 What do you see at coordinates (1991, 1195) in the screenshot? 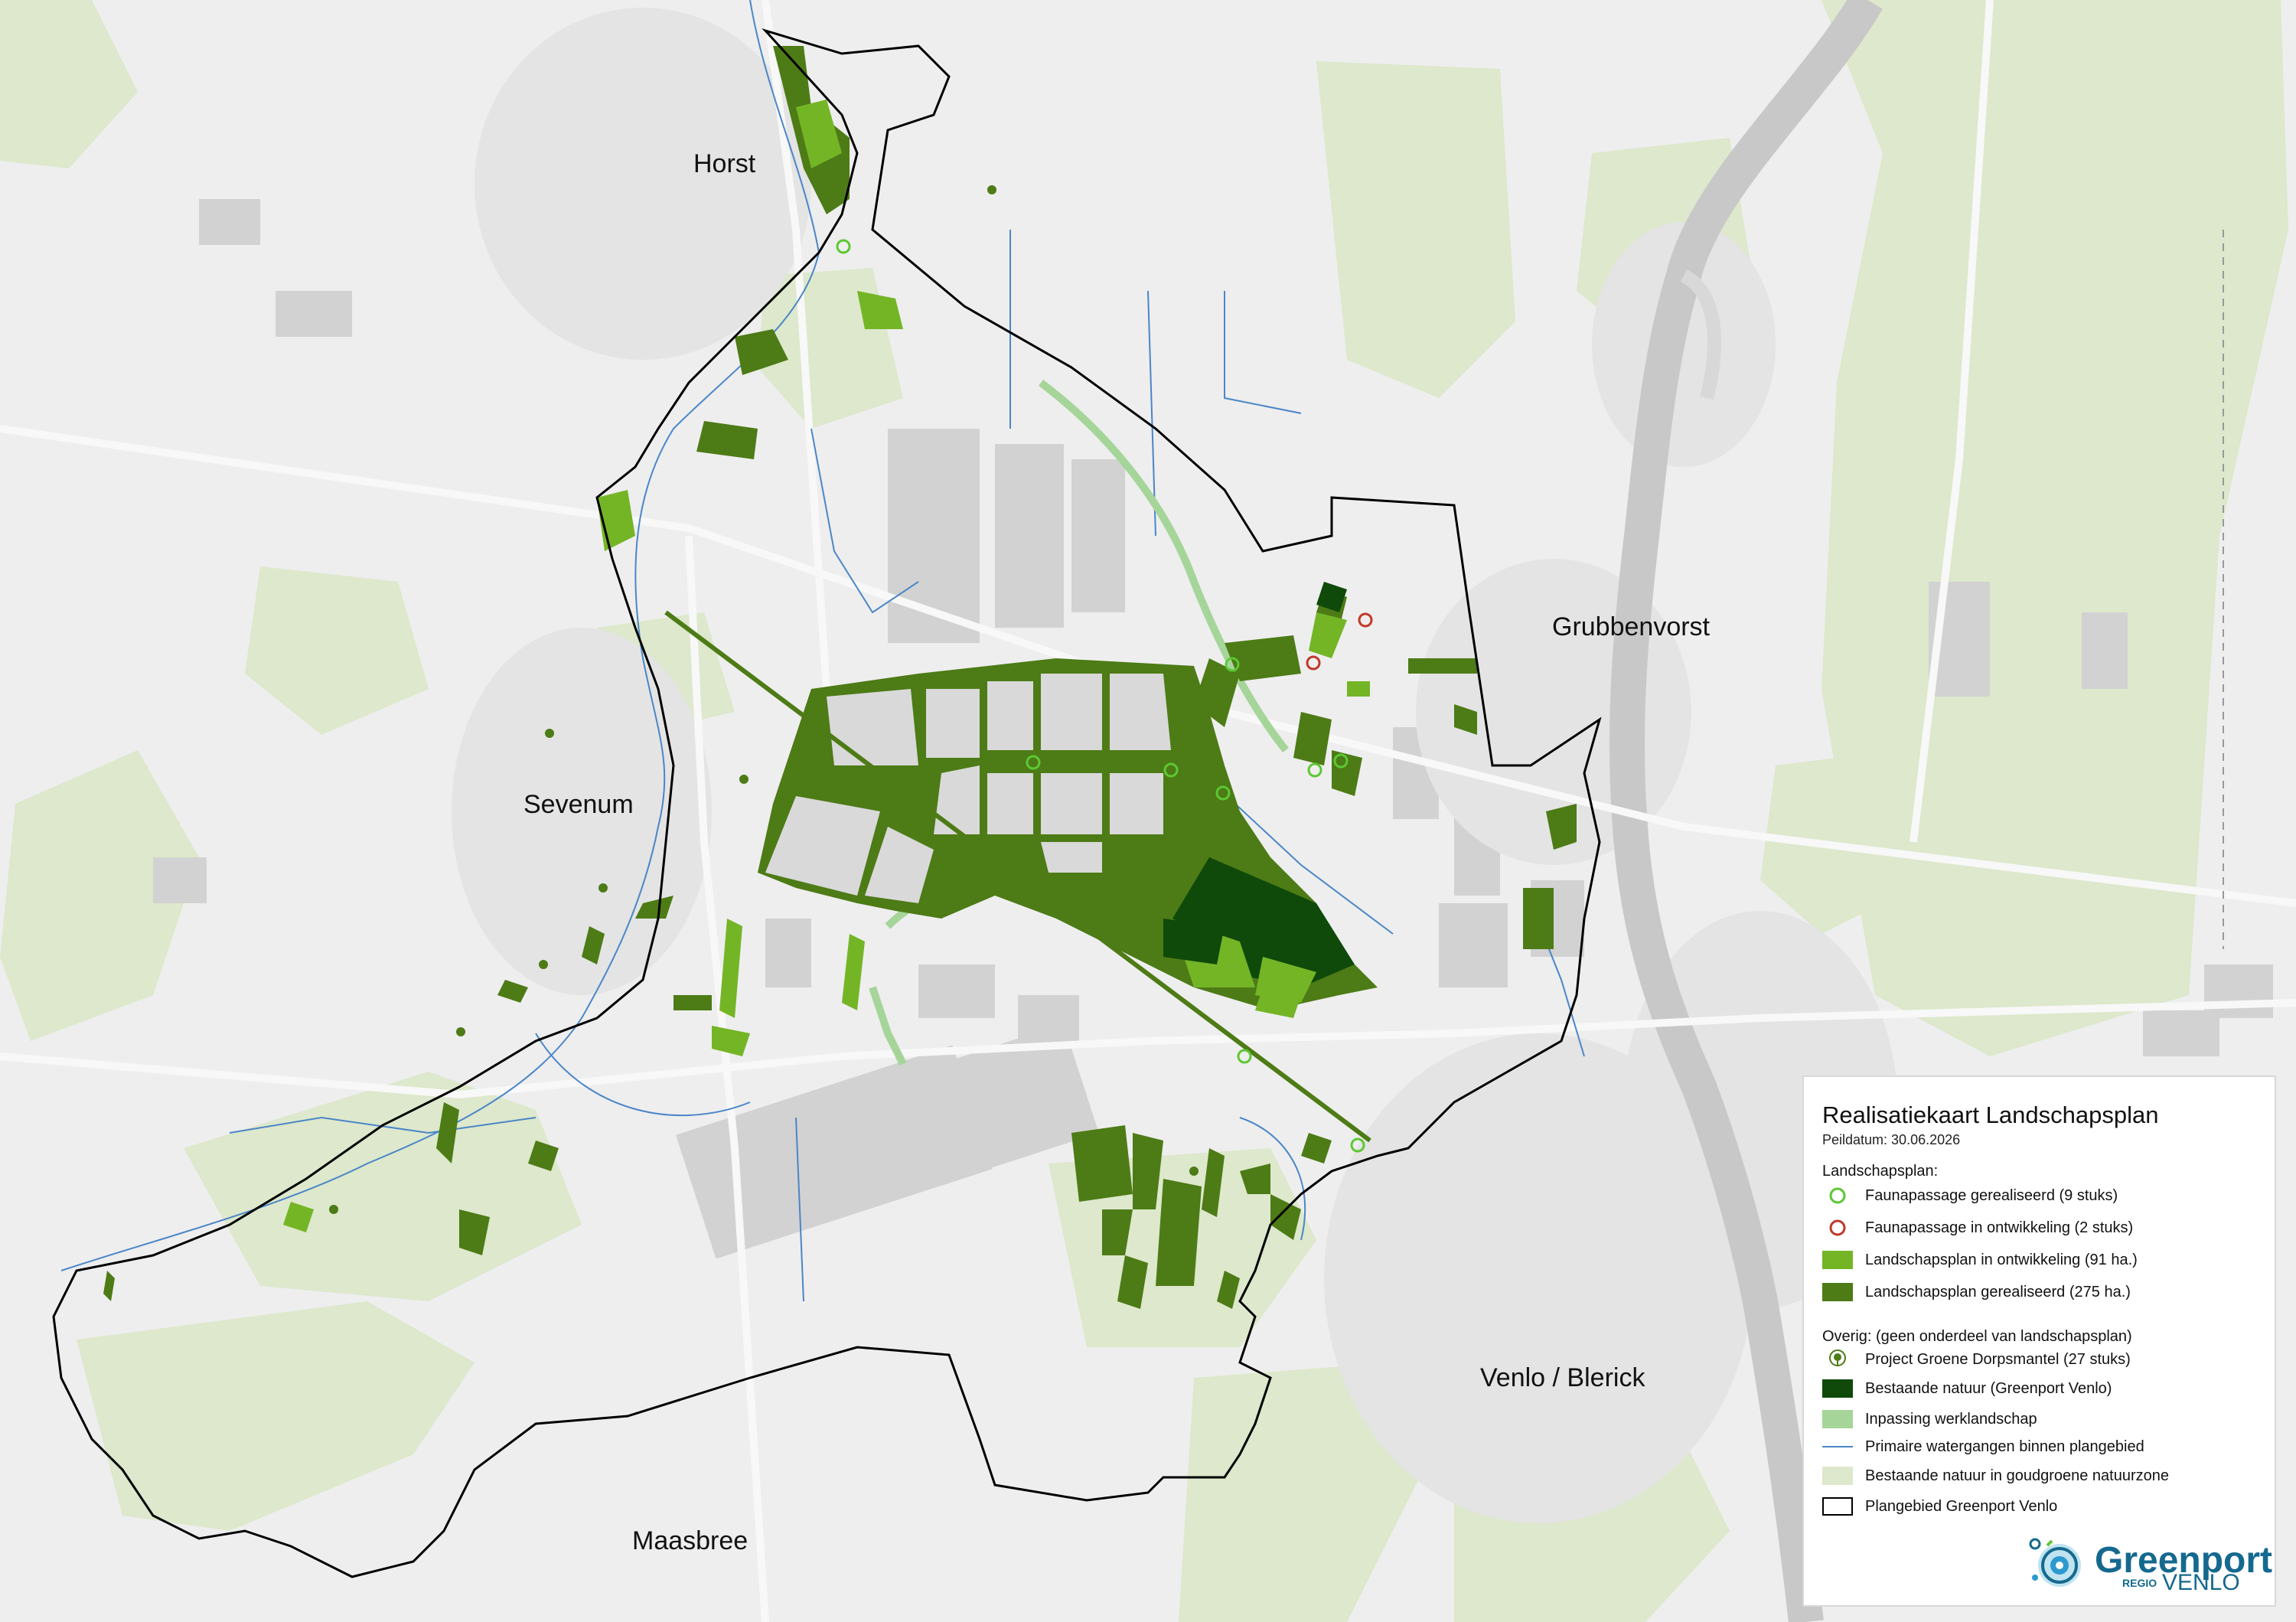
I see `legend-item-label: Faunapassage gerealiseerd (9 stuks)` at bounding box center [1991, 1195].